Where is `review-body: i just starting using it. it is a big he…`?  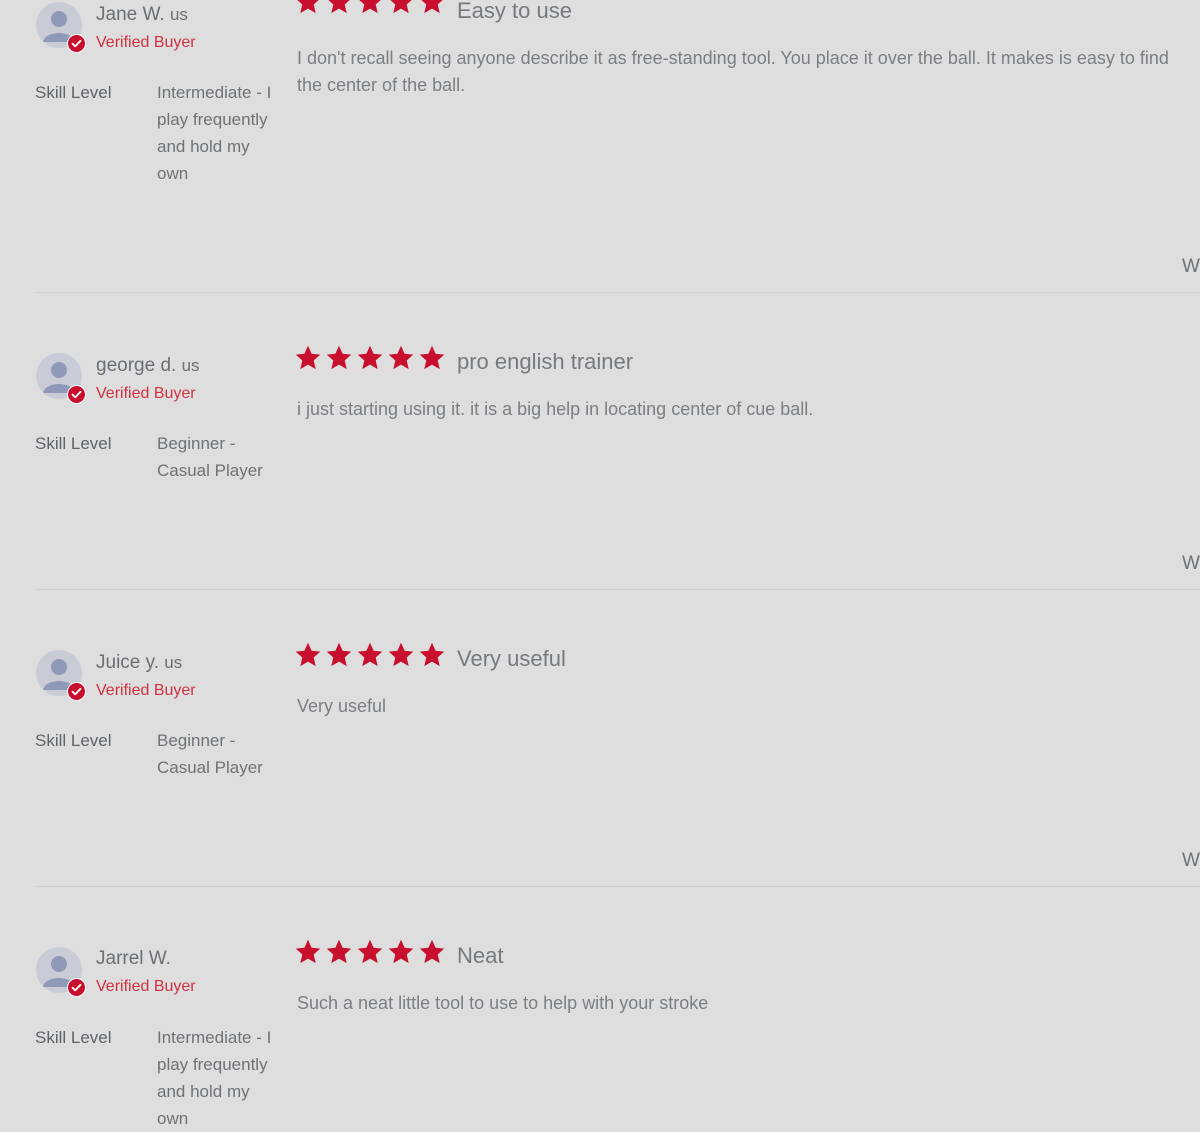 review-body: i just starting using it. it is a big he… is located at coordinates (555, 409).